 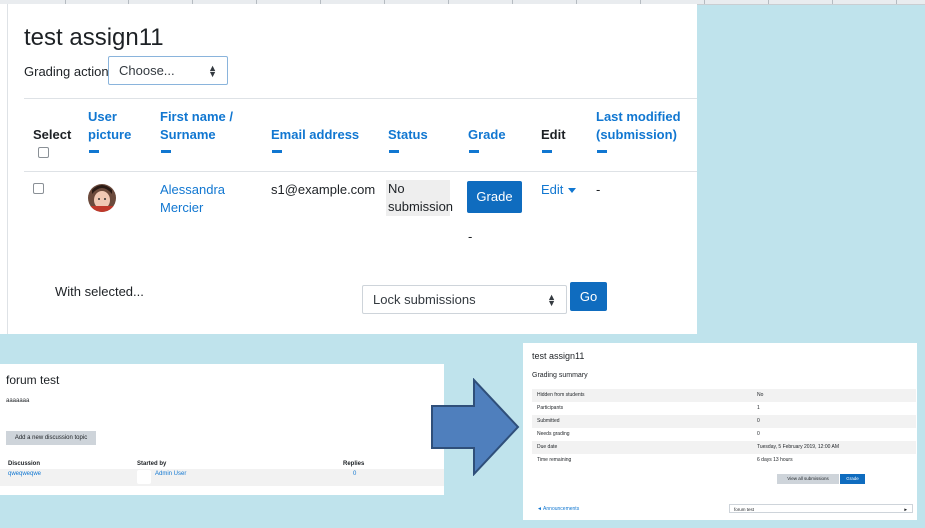 What do you see at coordinates (470, 236) in the screenshot?
I see `grade-value: -` at bounding box center [470, 236].